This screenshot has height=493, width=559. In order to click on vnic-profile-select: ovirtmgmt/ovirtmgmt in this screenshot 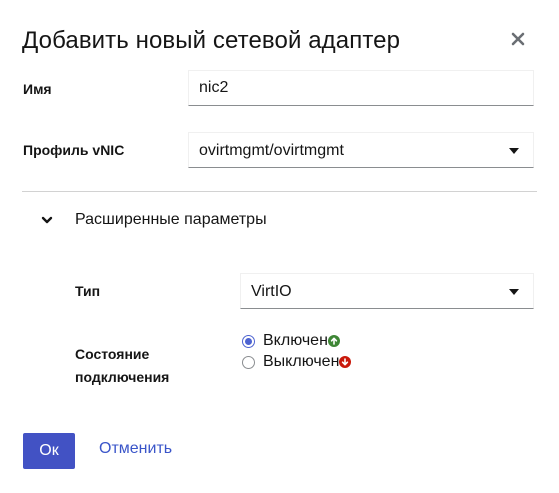, I will do `click(361, 150)`.